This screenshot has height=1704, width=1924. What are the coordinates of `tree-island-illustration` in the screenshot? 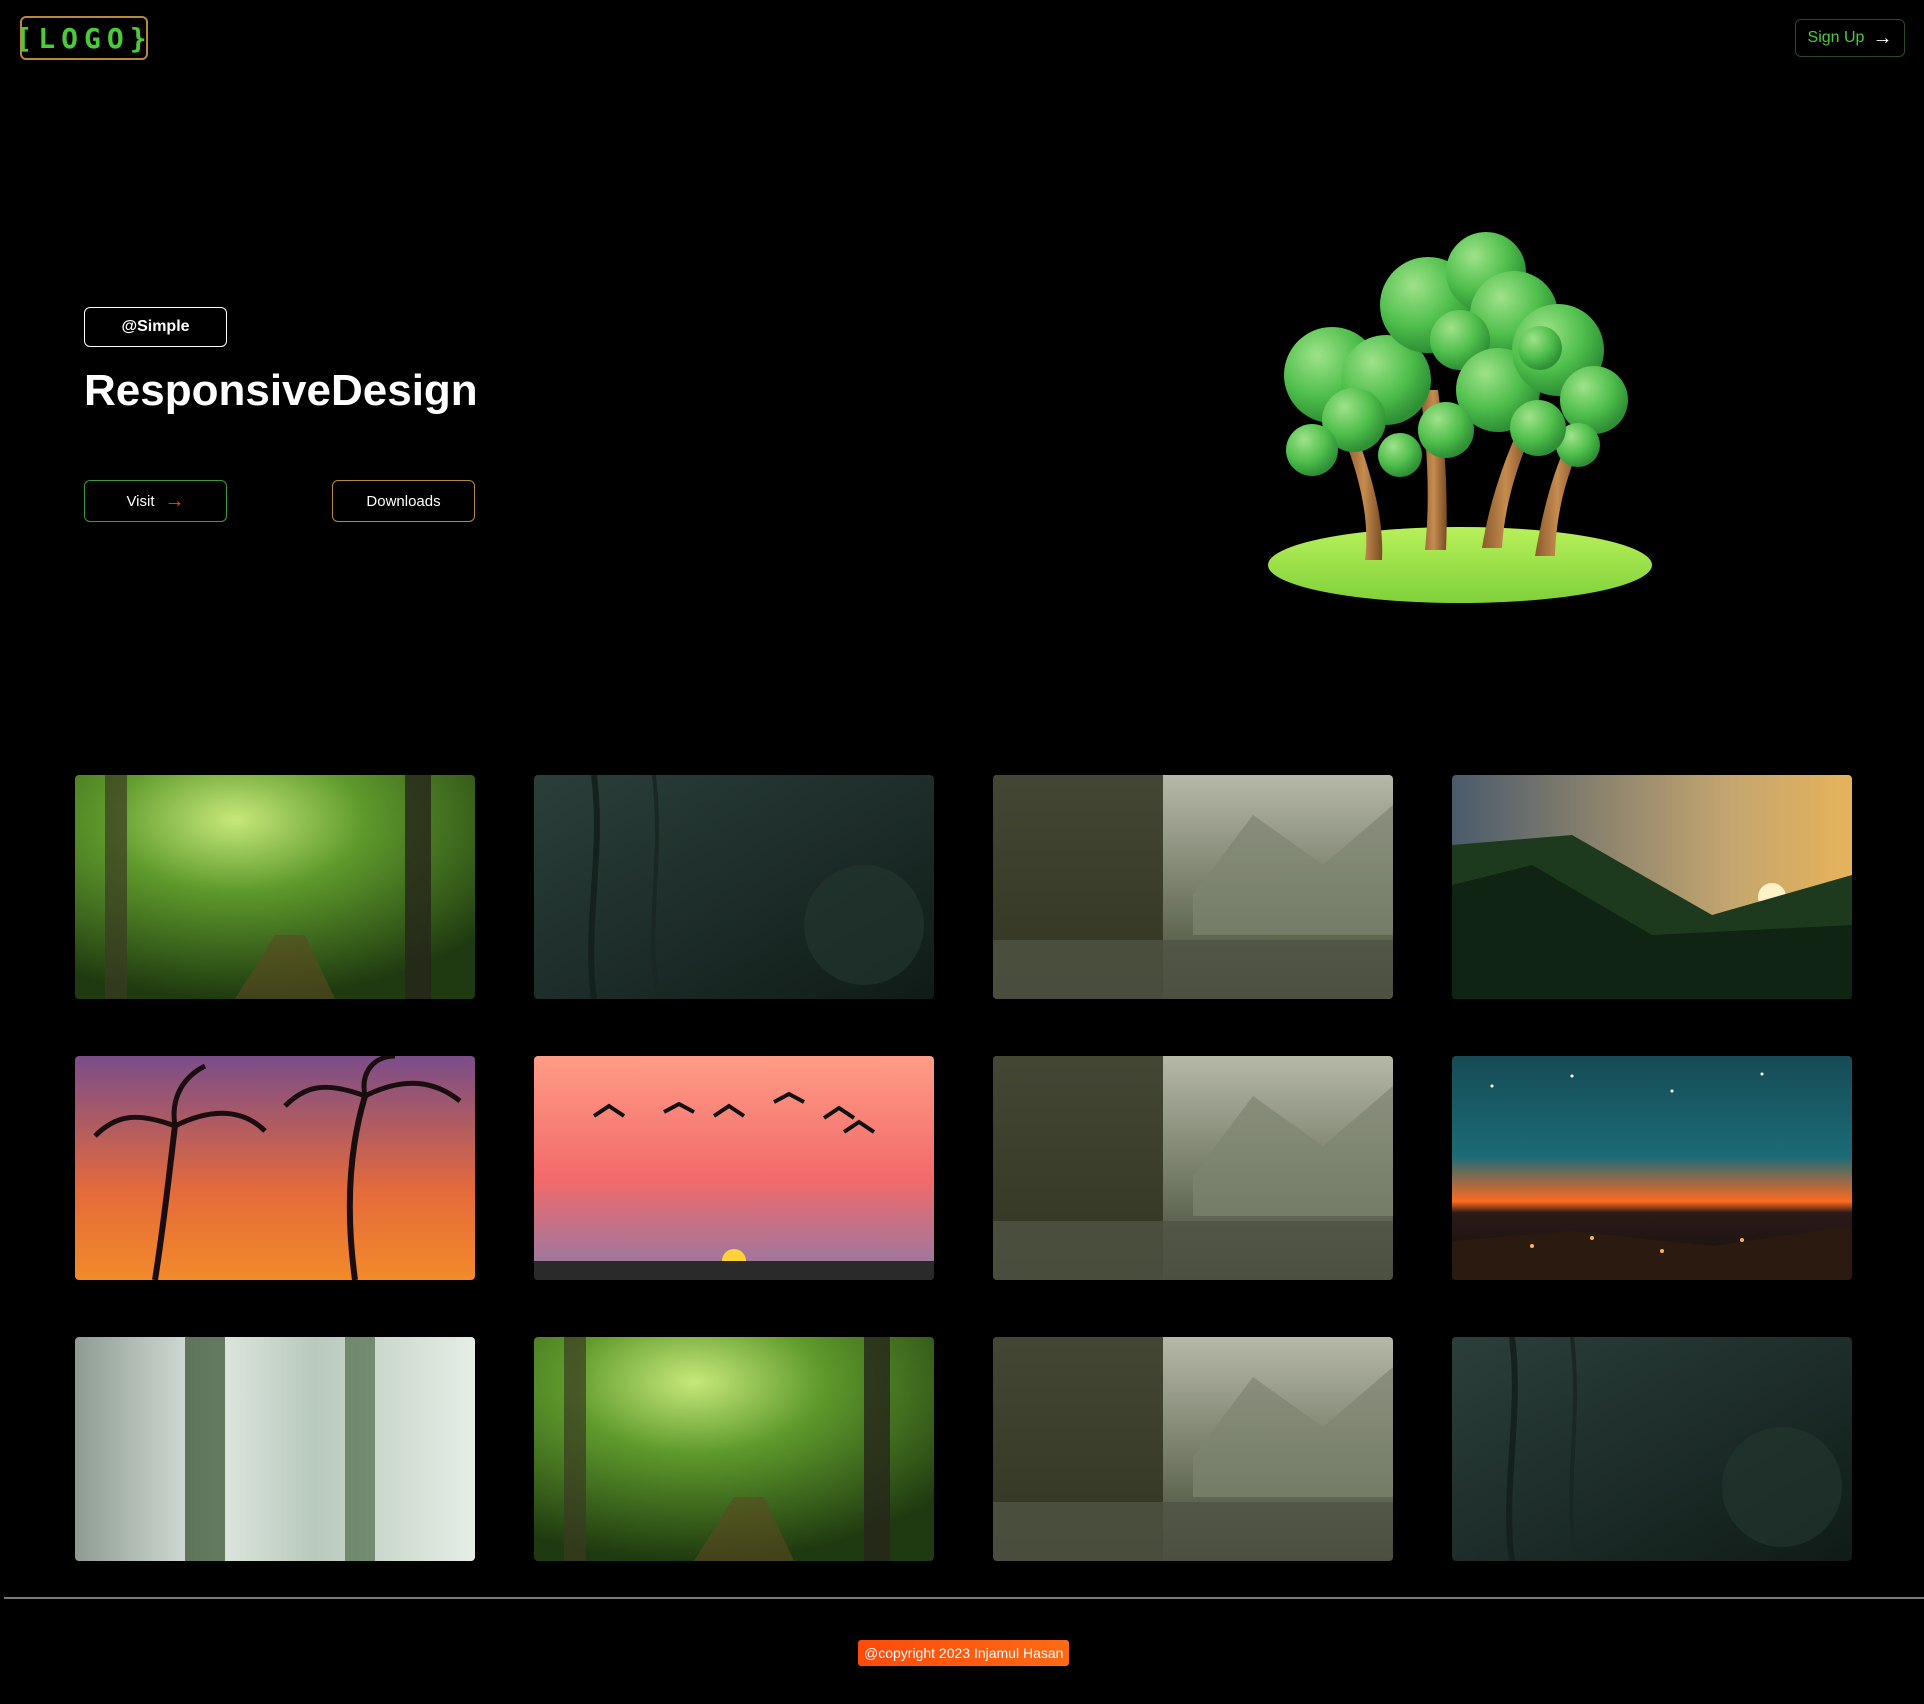 It's located at (1460, 417).